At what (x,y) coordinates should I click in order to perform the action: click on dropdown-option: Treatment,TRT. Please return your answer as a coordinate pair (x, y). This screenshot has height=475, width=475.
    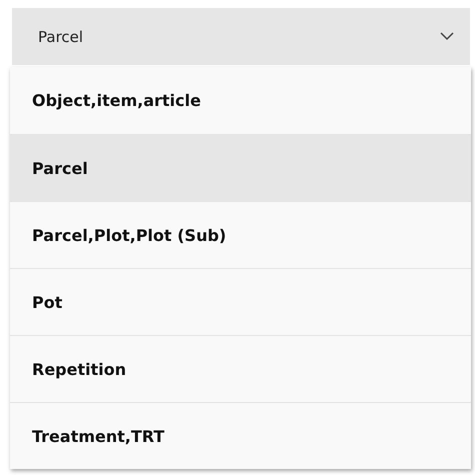
    Looking at the image, I should click on (240, 435).